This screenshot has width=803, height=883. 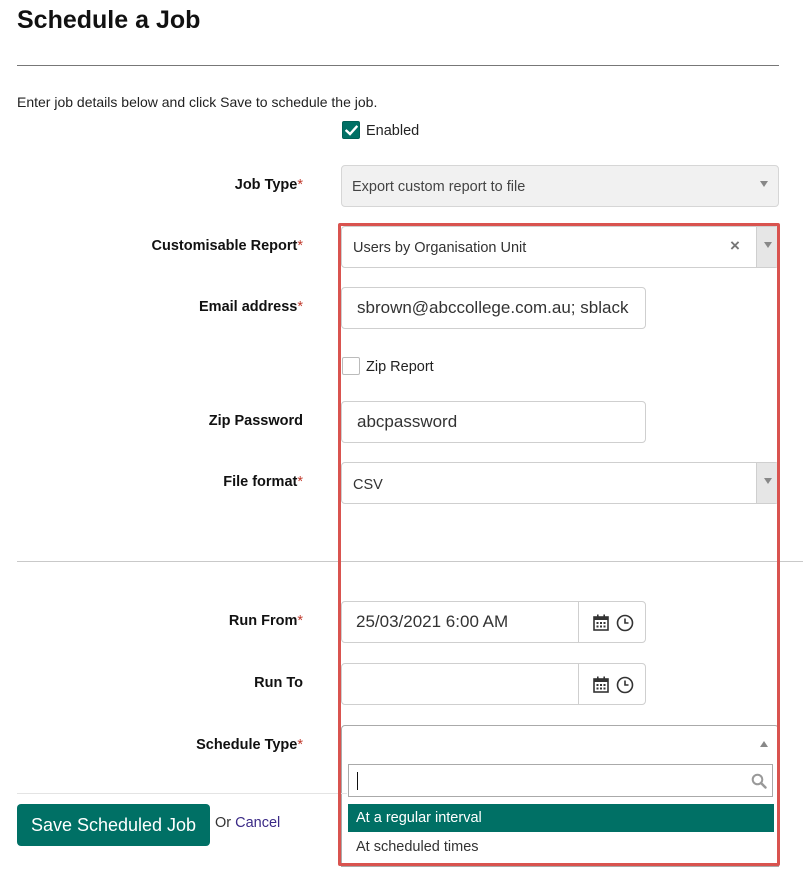 I want to click on job-type-value: Export custom report to file, so click(x=439, y=187).